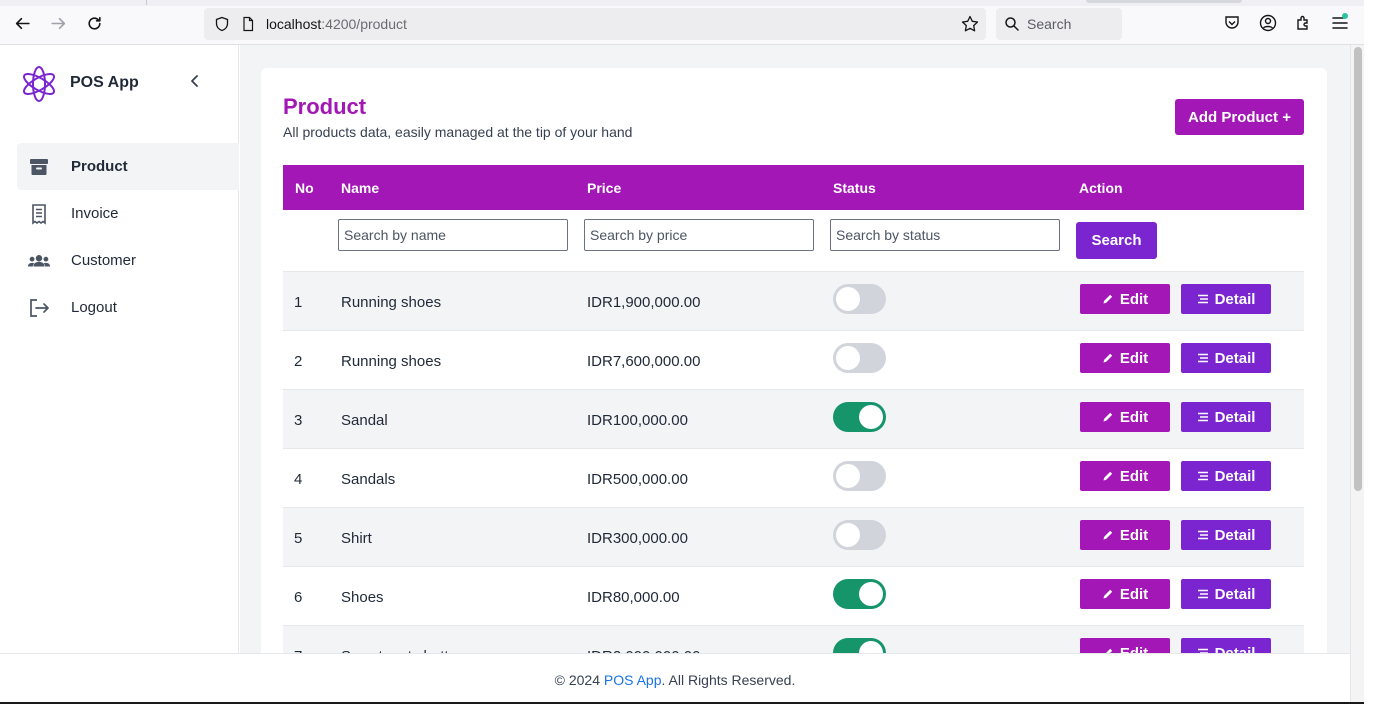  Describe the element at coordinates (39, 167) in the screenshot. I see `archive-box-icon` at that location.